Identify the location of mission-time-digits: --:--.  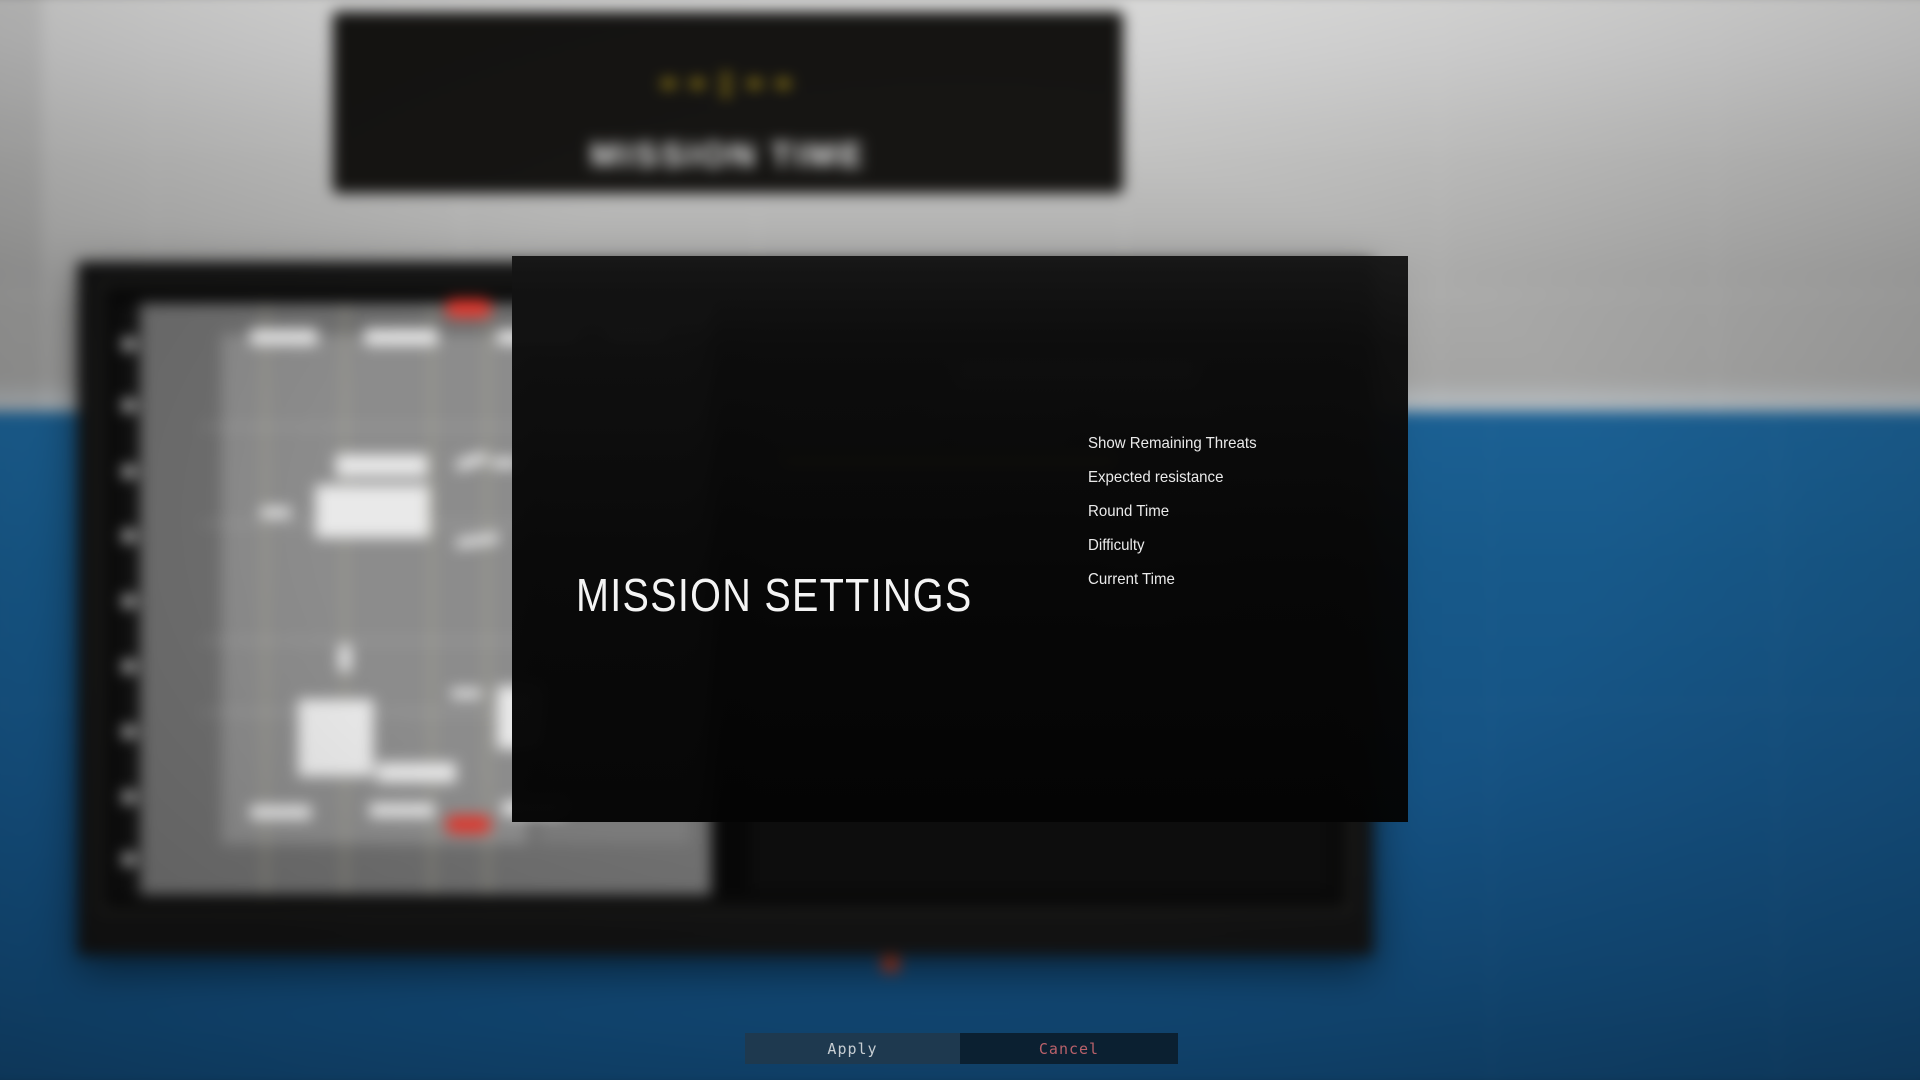
(728, 82).